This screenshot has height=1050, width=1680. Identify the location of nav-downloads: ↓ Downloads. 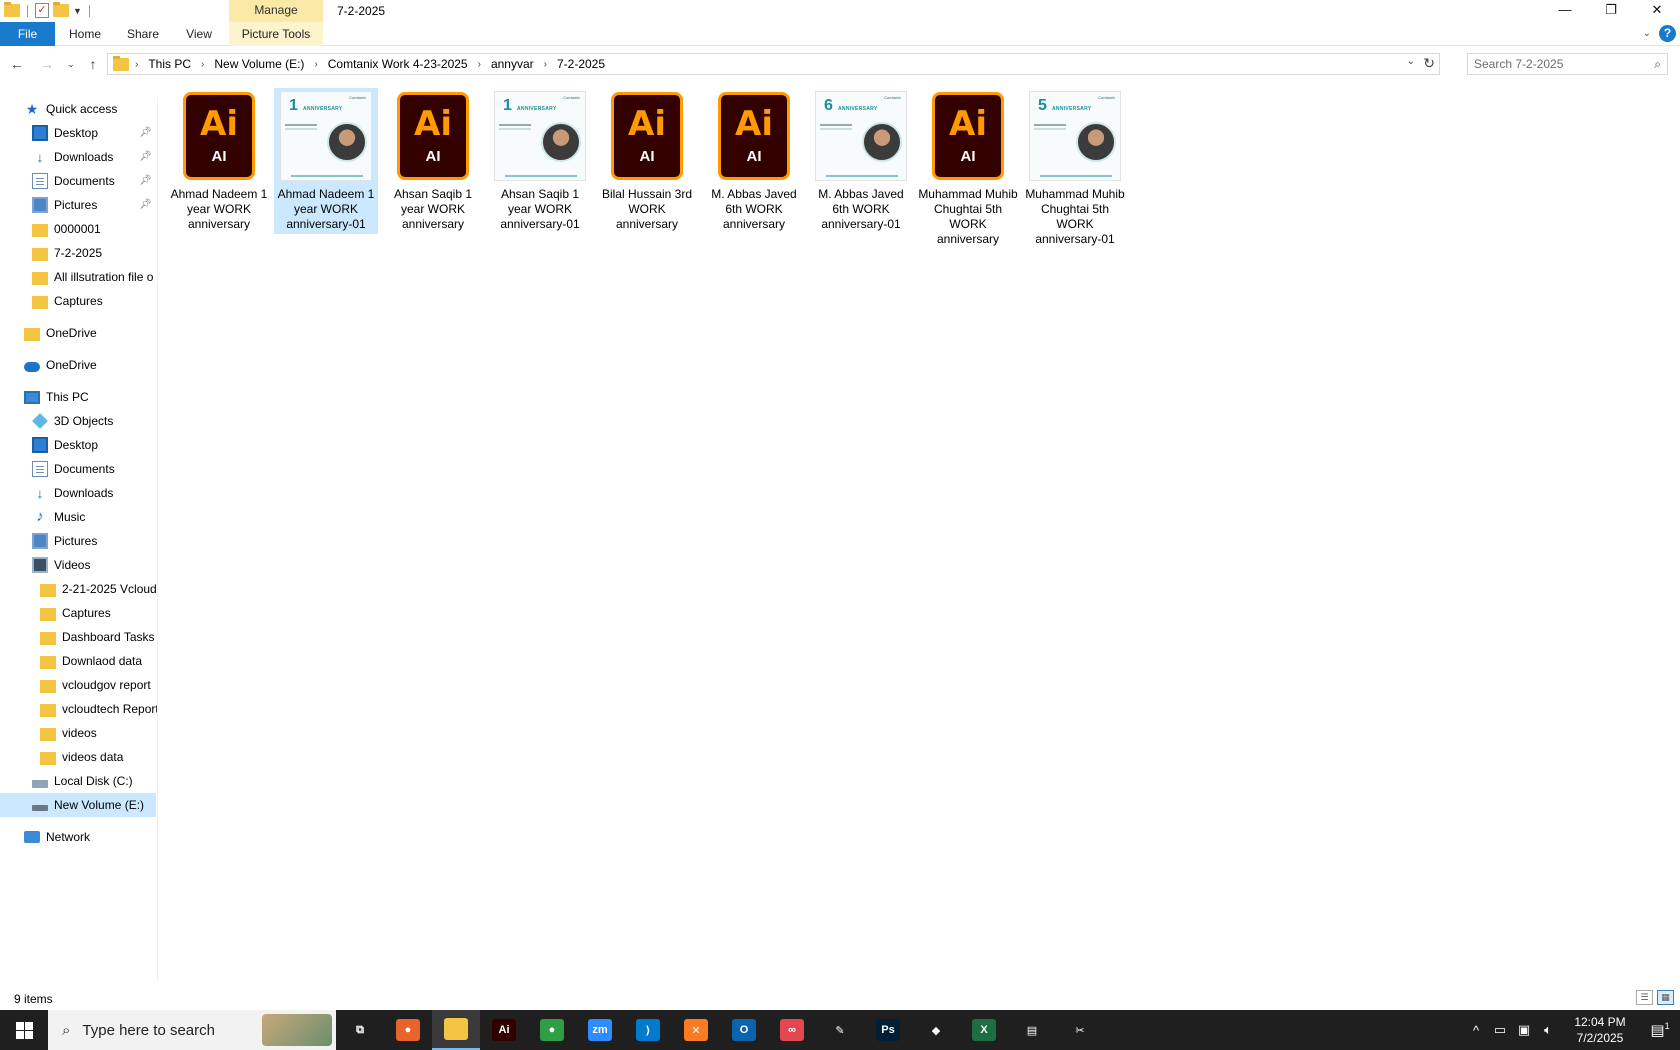
(73, 493).